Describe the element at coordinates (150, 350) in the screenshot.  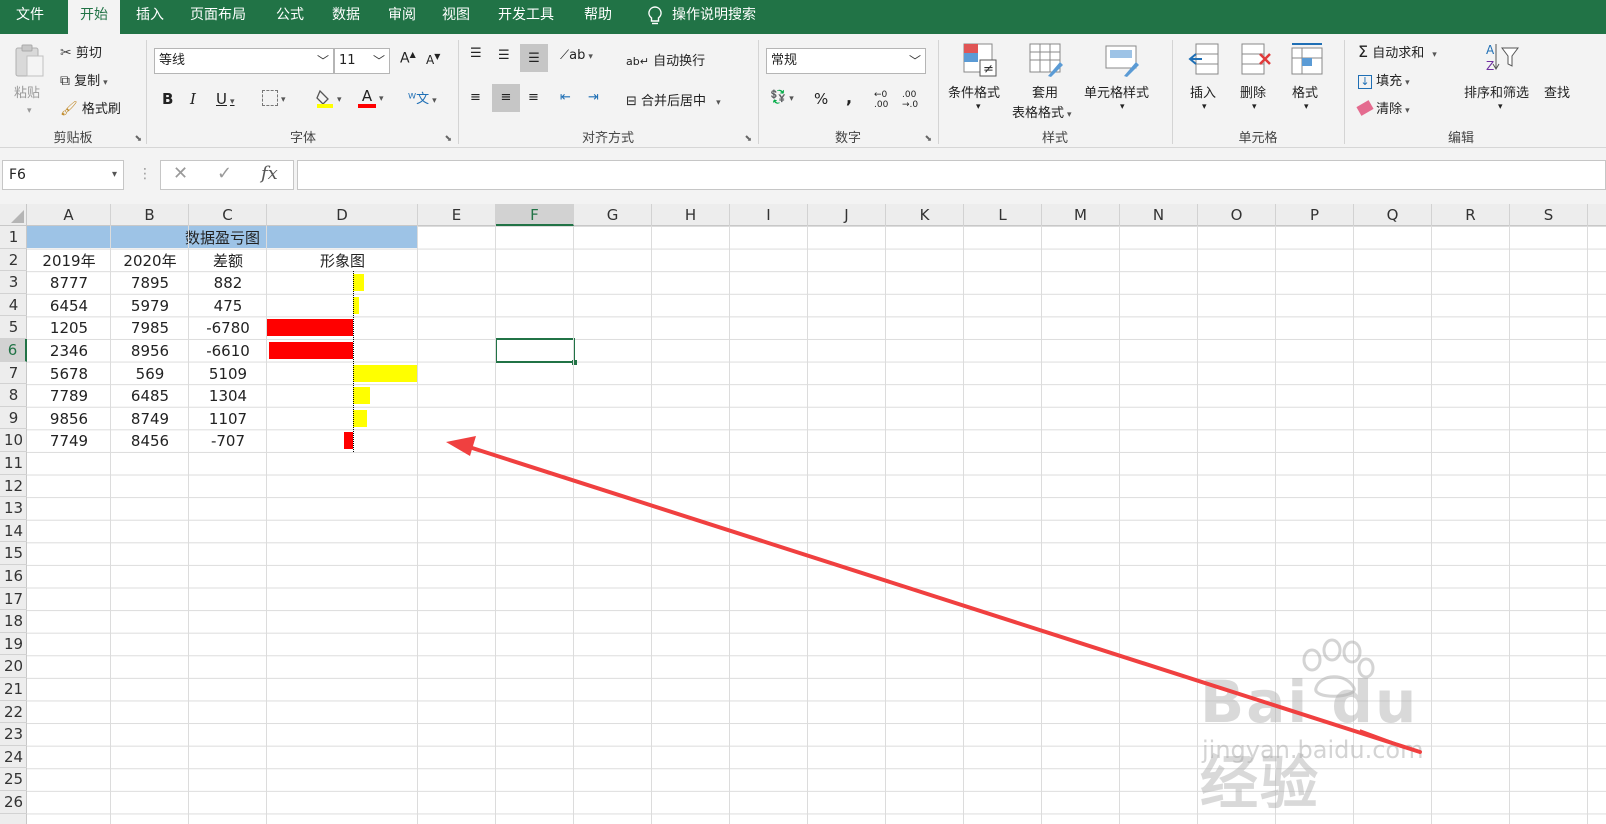
I see `cell-b6: 8956` at that location.